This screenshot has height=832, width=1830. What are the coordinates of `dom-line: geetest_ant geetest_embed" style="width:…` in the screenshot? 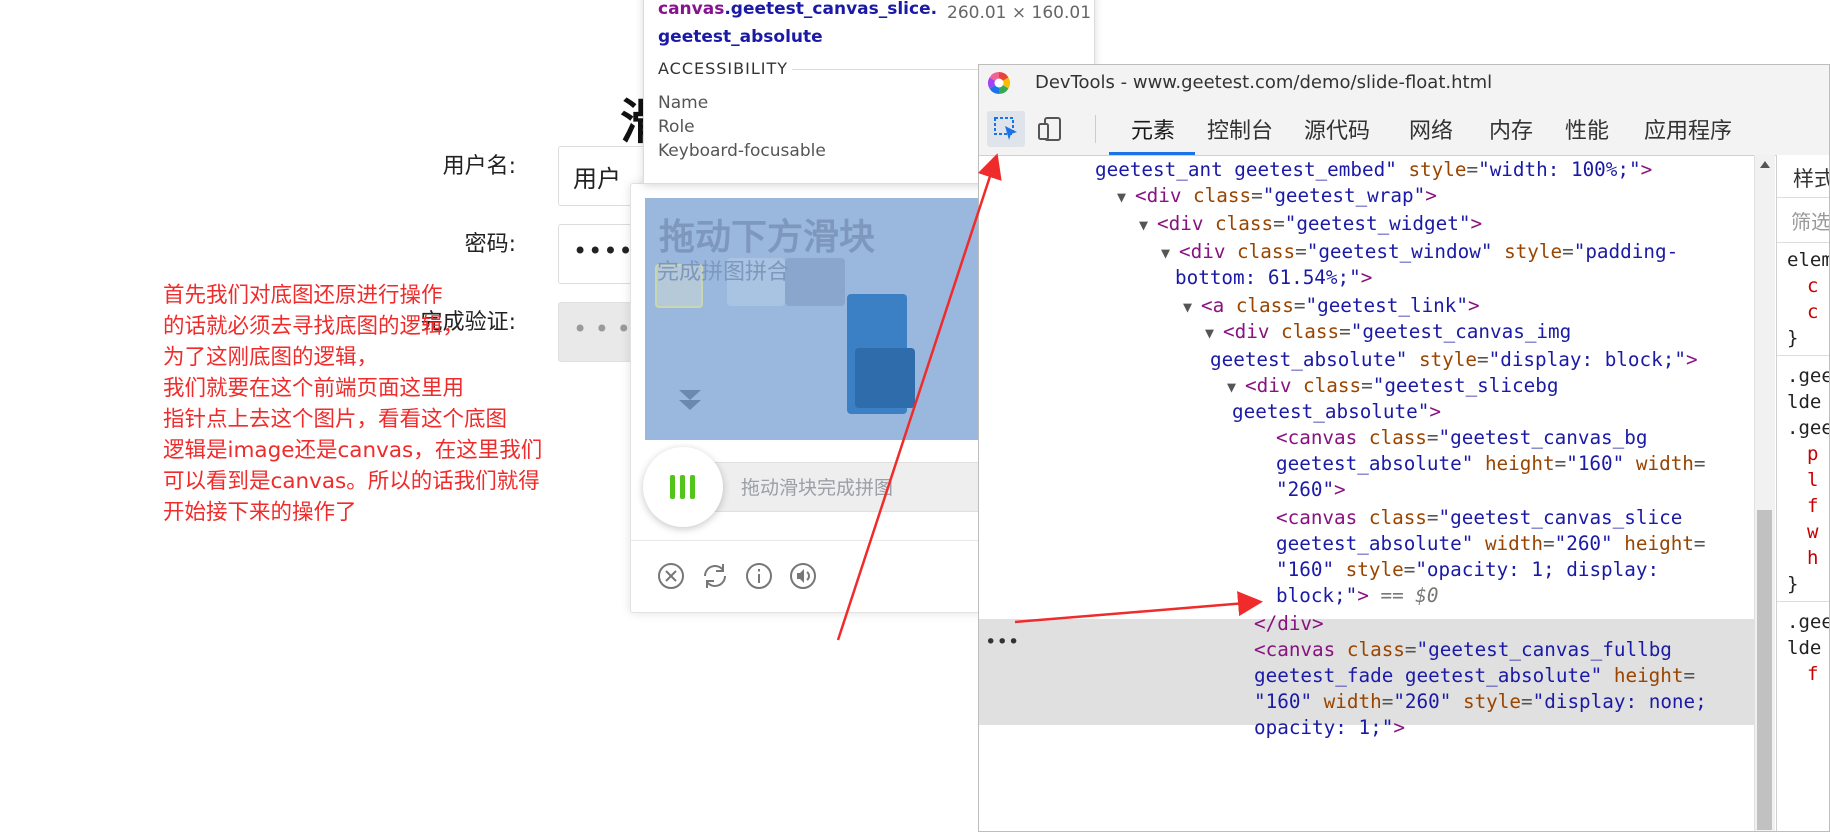 It's located at (1373, 170).